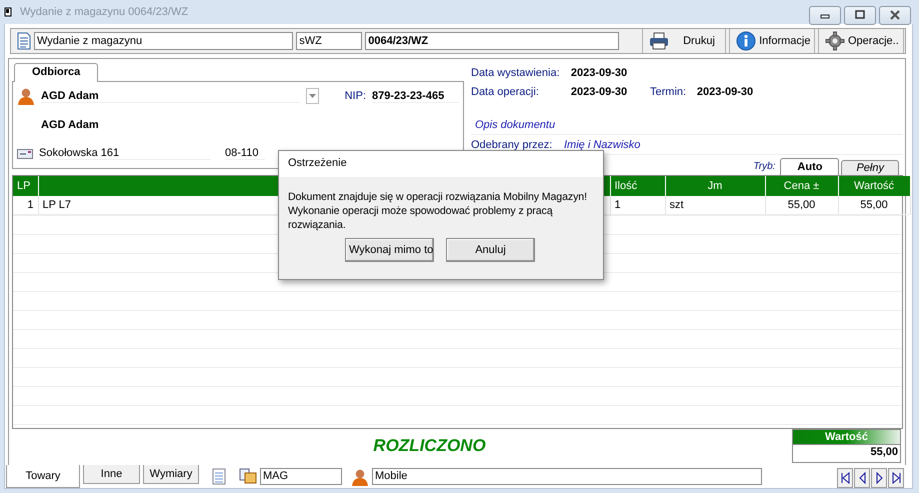 The height and width of the screenshot is (493, 919). Describe the element at coordinates (301, 476) in the screenshot. I see `warehouse-field: MAG` at that location.